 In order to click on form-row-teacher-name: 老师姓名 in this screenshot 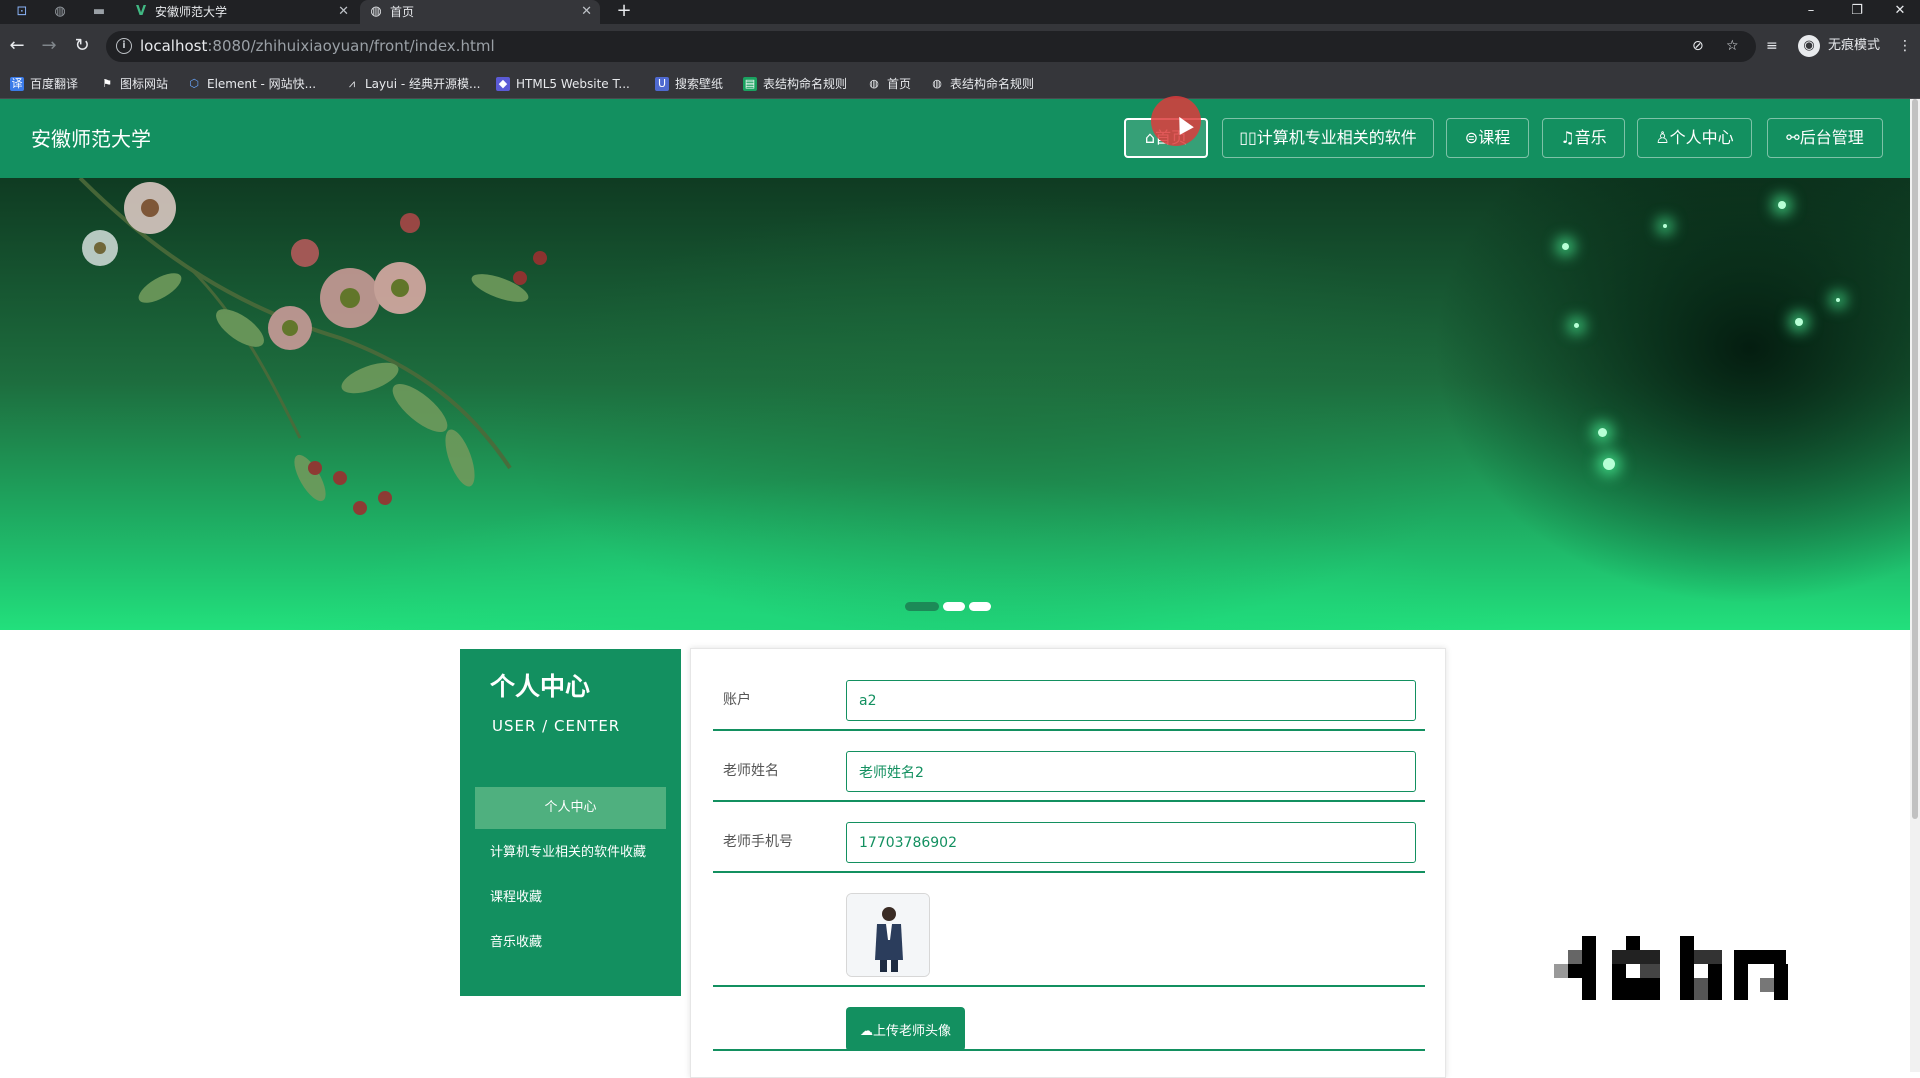, I will do `click(1069, 766)`.